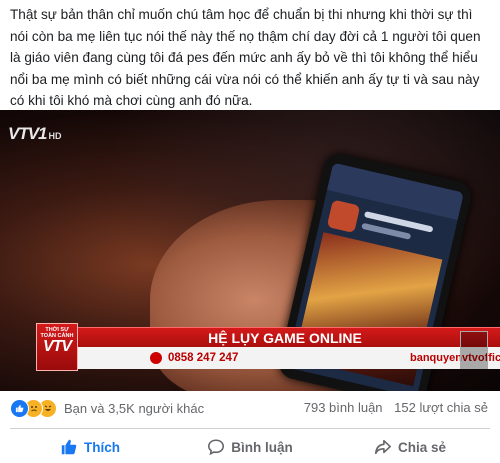 Image resolution: width=500 pixels, height=463 pixels. What do you see at coordinates (382, 447) in the screenshot?
I see `share-icon` at bounding box center [382, 447].